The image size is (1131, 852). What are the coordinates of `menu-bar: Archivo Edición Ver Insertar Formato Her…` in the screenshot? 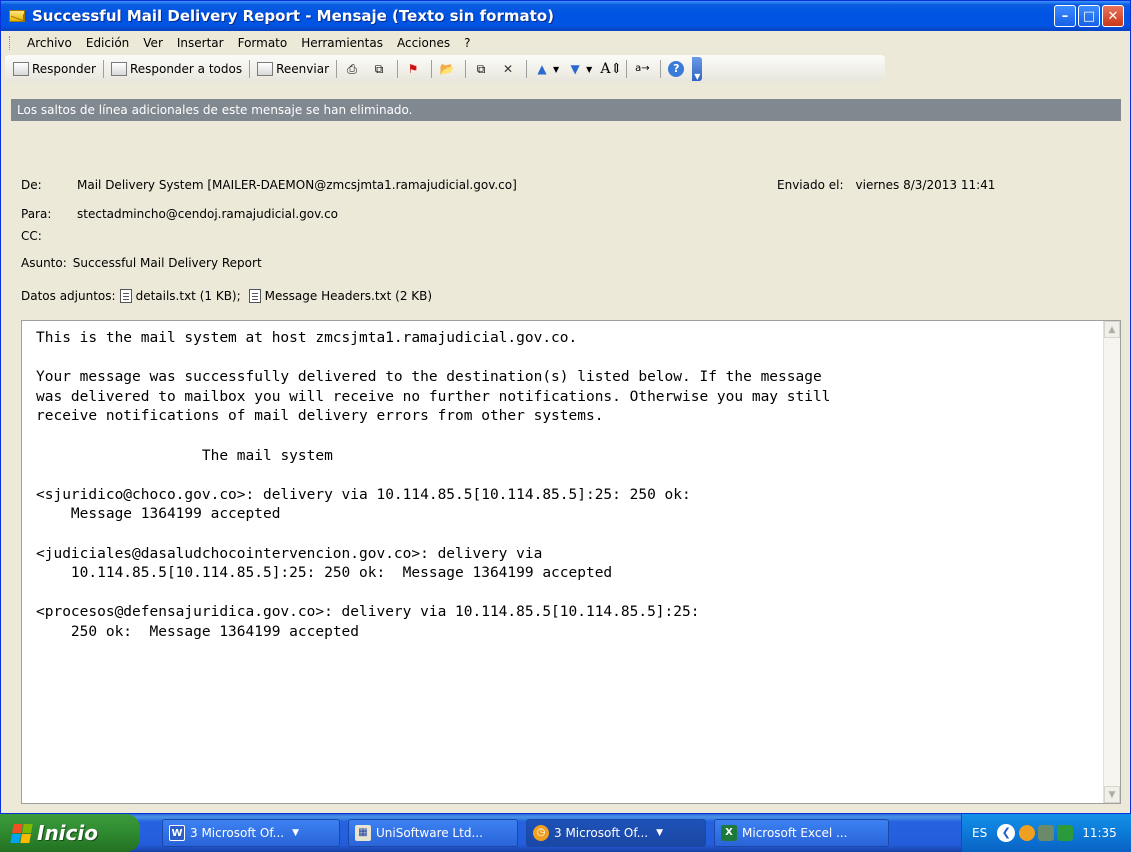 It's located at (565, 43).